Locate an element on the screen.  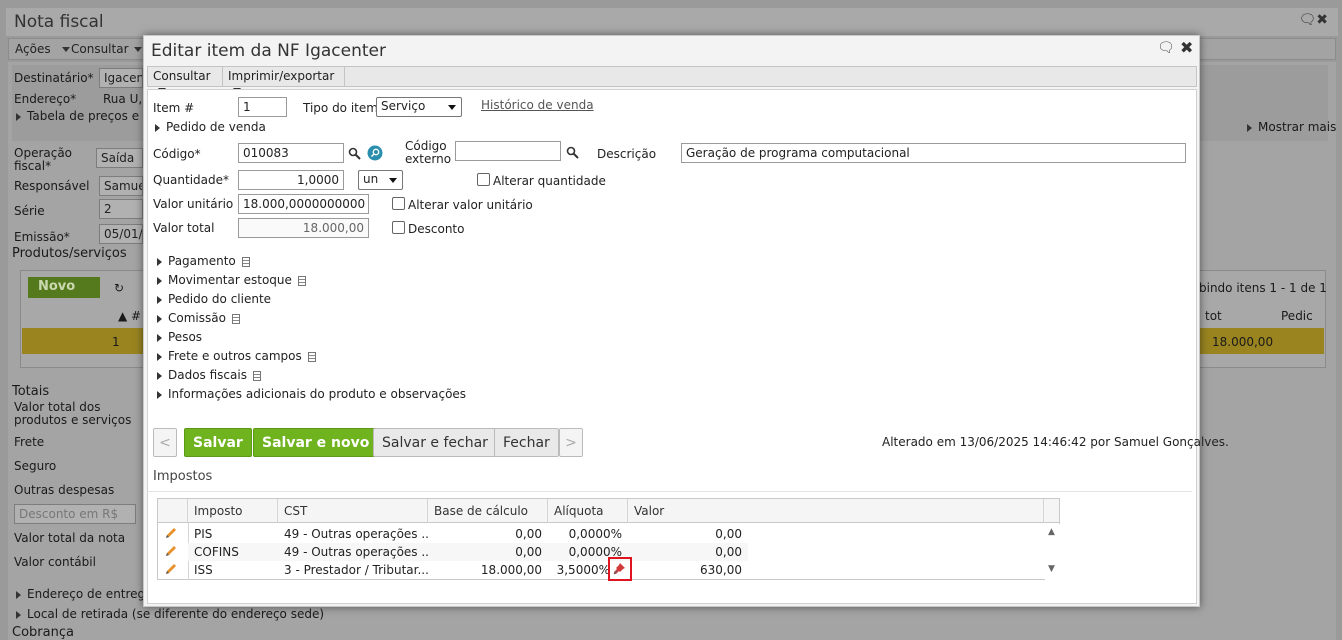
section-frete: Frete e outros campos is located at coordinates (236, 356).